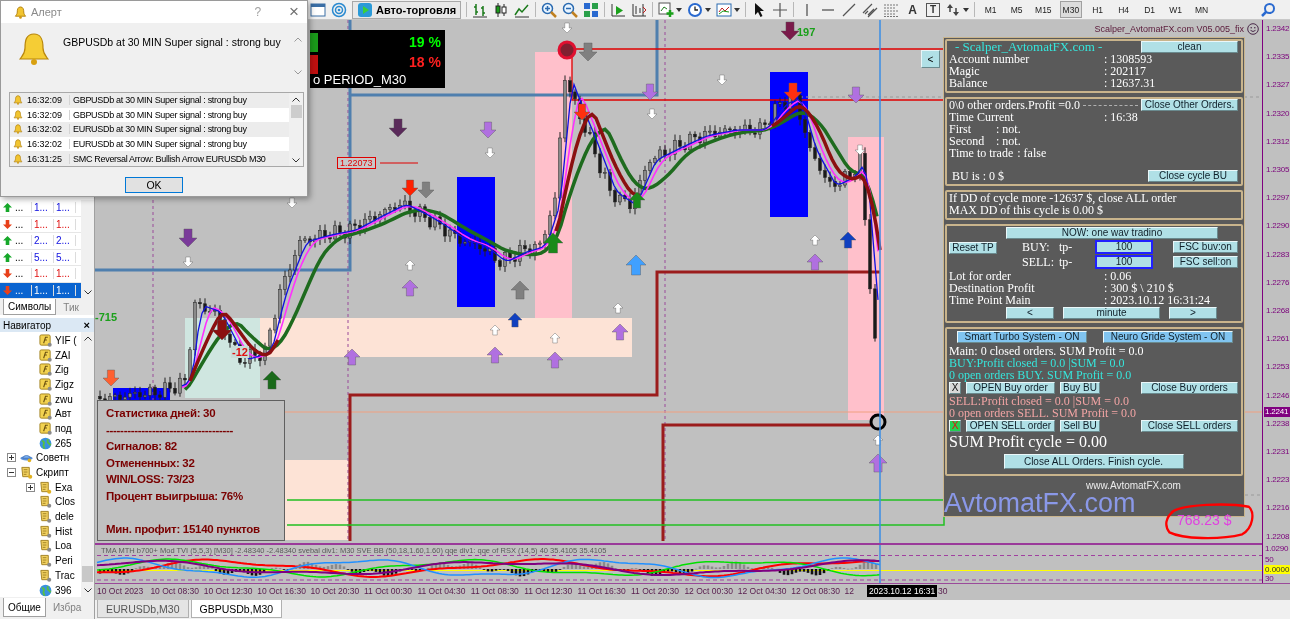 The image size is (1290, 619). Describe the element at coordinates (154, 185) in the screenshot. I see `ok-button: OK` at that location.